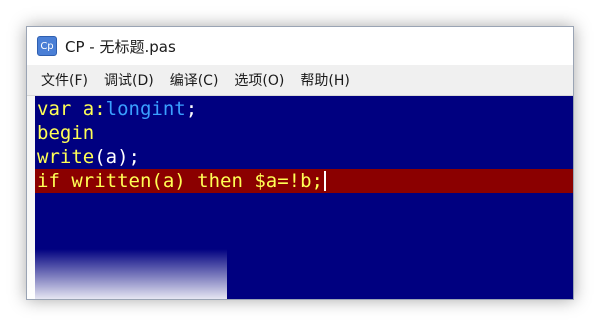 This screenshot has height=325, width=600. What do you see at coordinates (145, 109) in the screenshot?
I see `code-token-type: longint` at bounding box center [145, 109].